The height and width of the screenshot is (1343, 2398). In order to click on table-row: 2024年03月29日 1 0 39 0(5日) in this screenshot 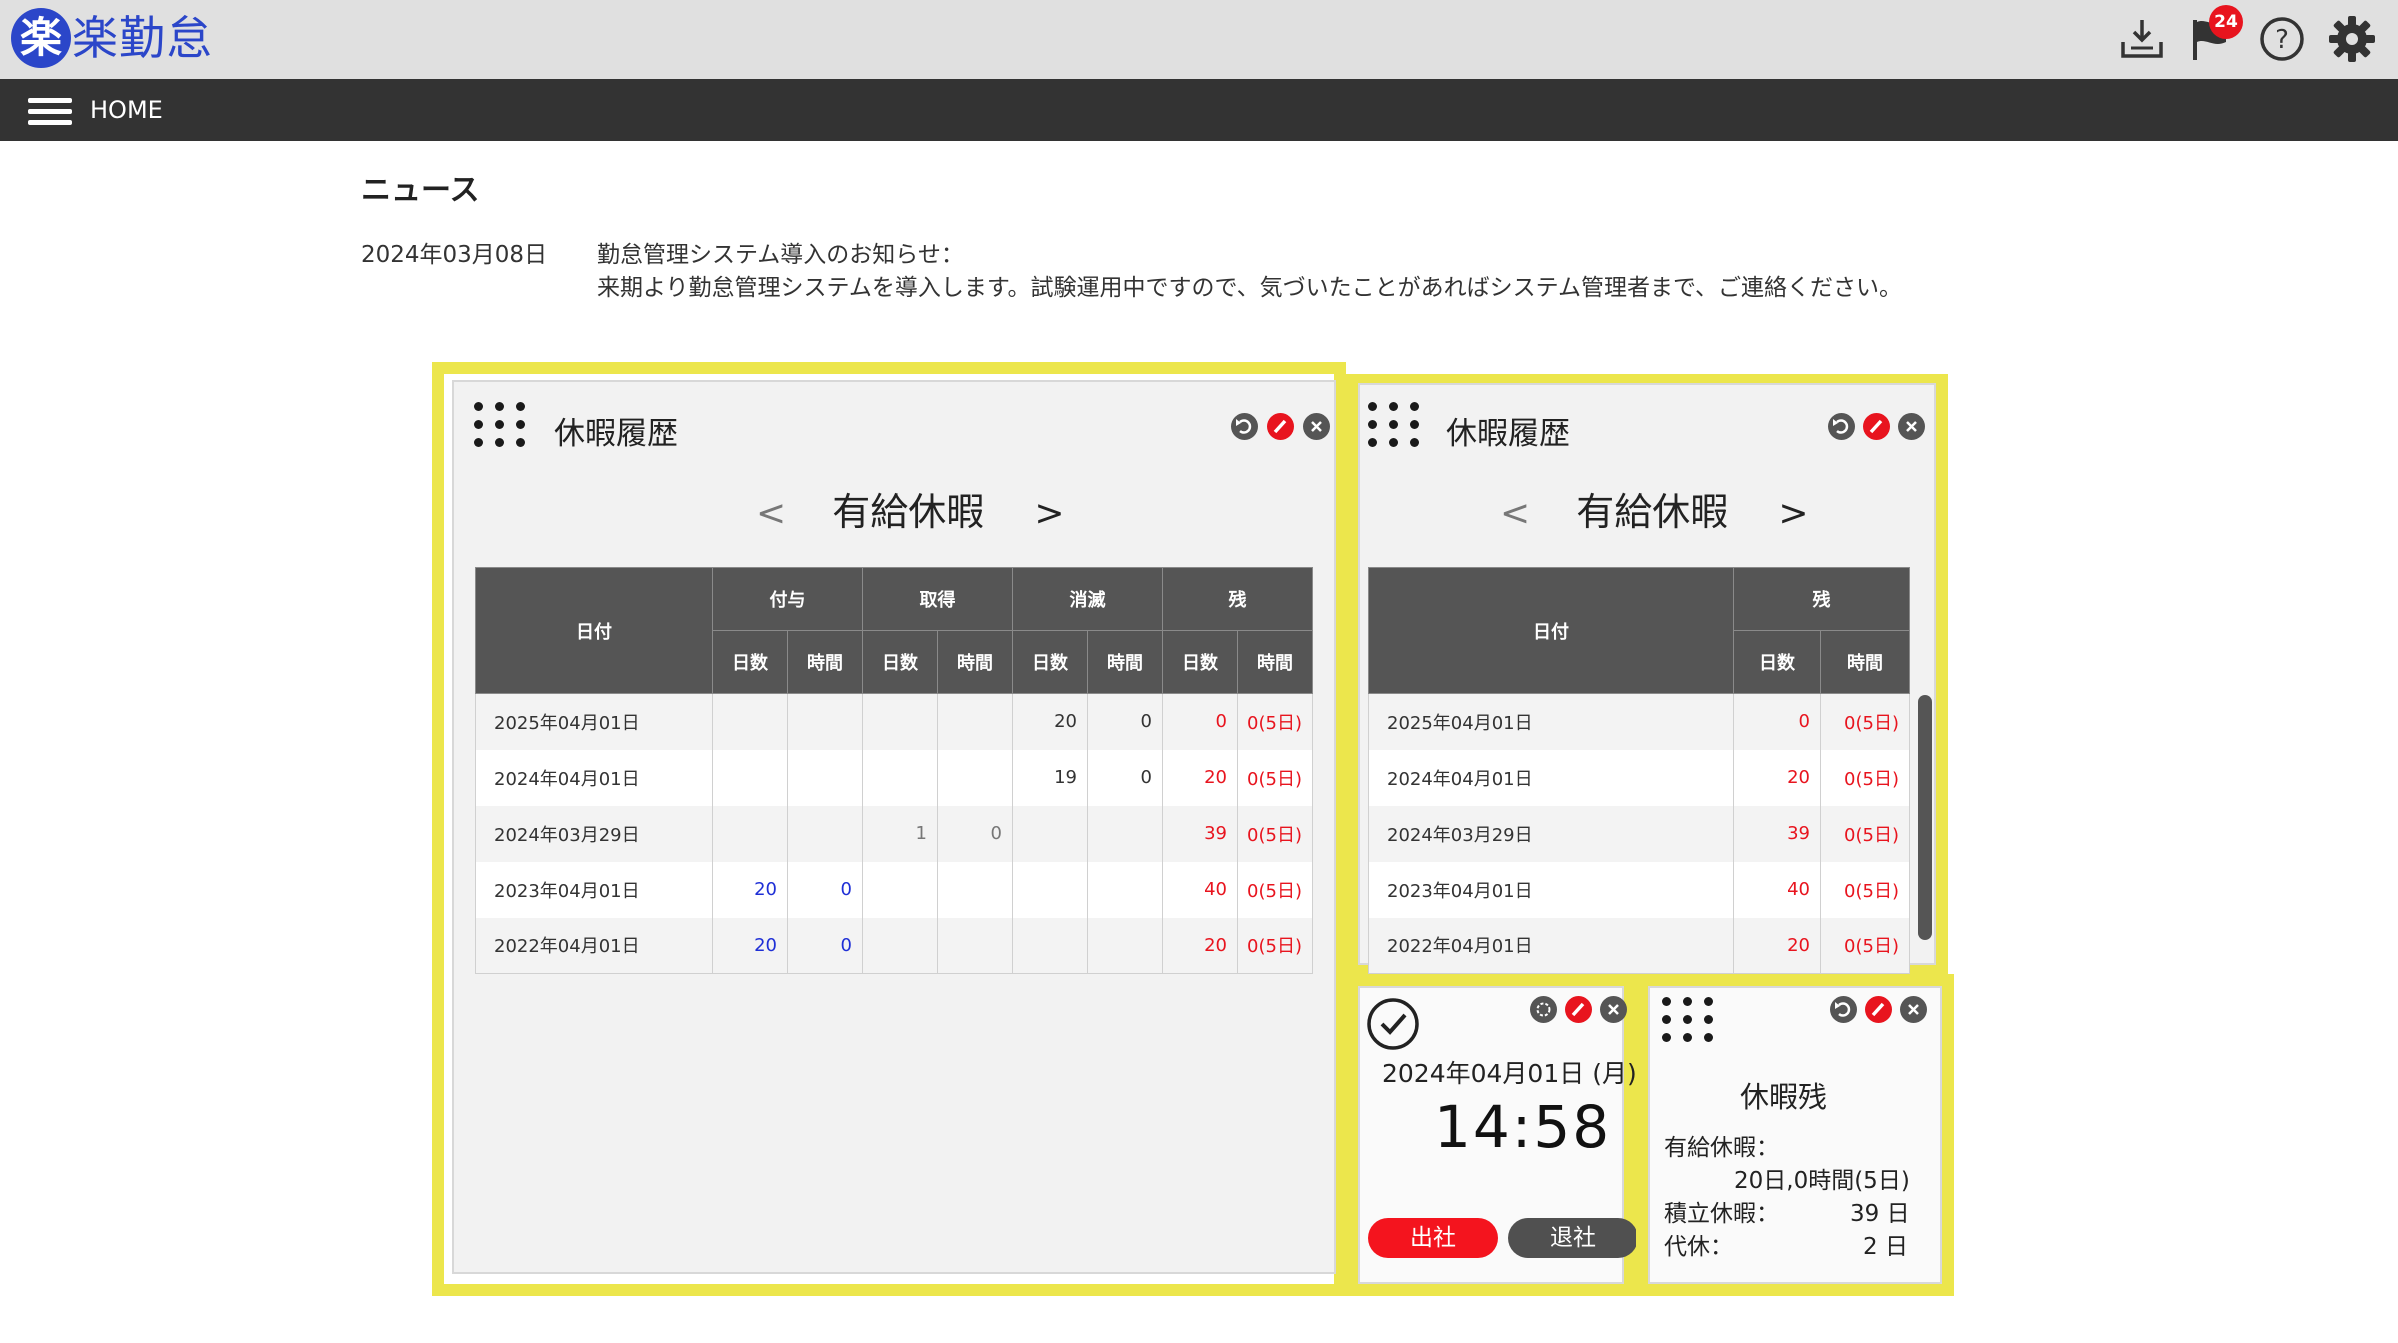, I will do `click(894, 833)`.